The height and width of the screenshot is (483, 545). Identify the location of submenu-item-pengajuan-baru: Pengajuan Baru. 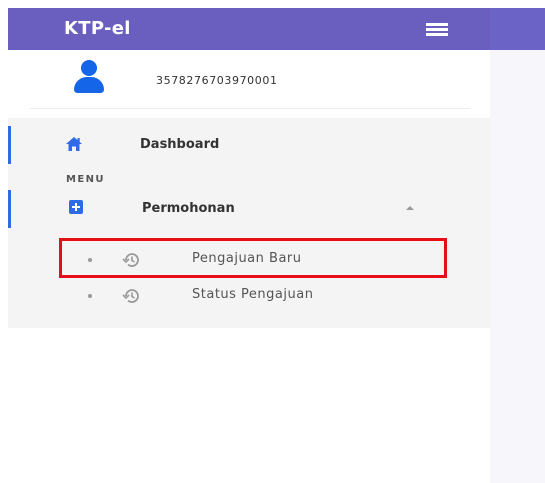
(249, 260).